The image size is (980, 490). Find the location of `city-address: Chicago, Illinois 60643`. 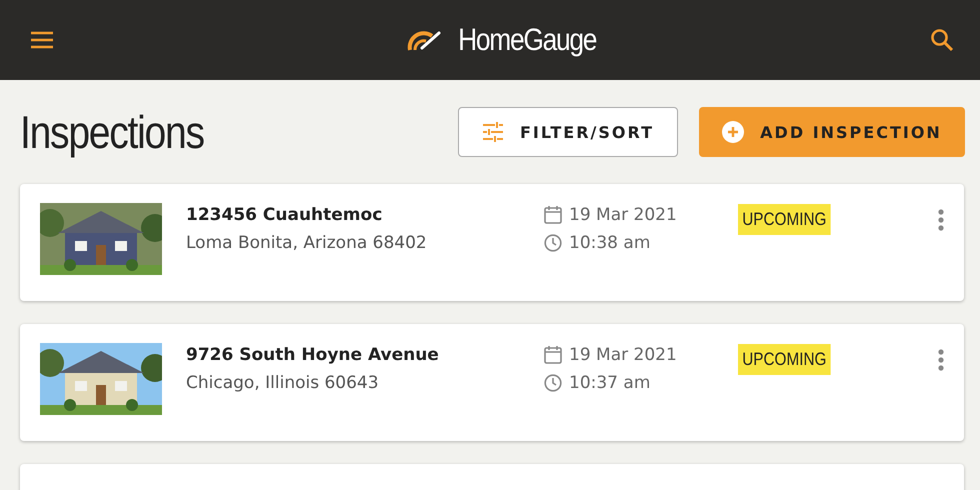

city-address: Chicago, Illinois 60643 is located at coordinates (283, 383).